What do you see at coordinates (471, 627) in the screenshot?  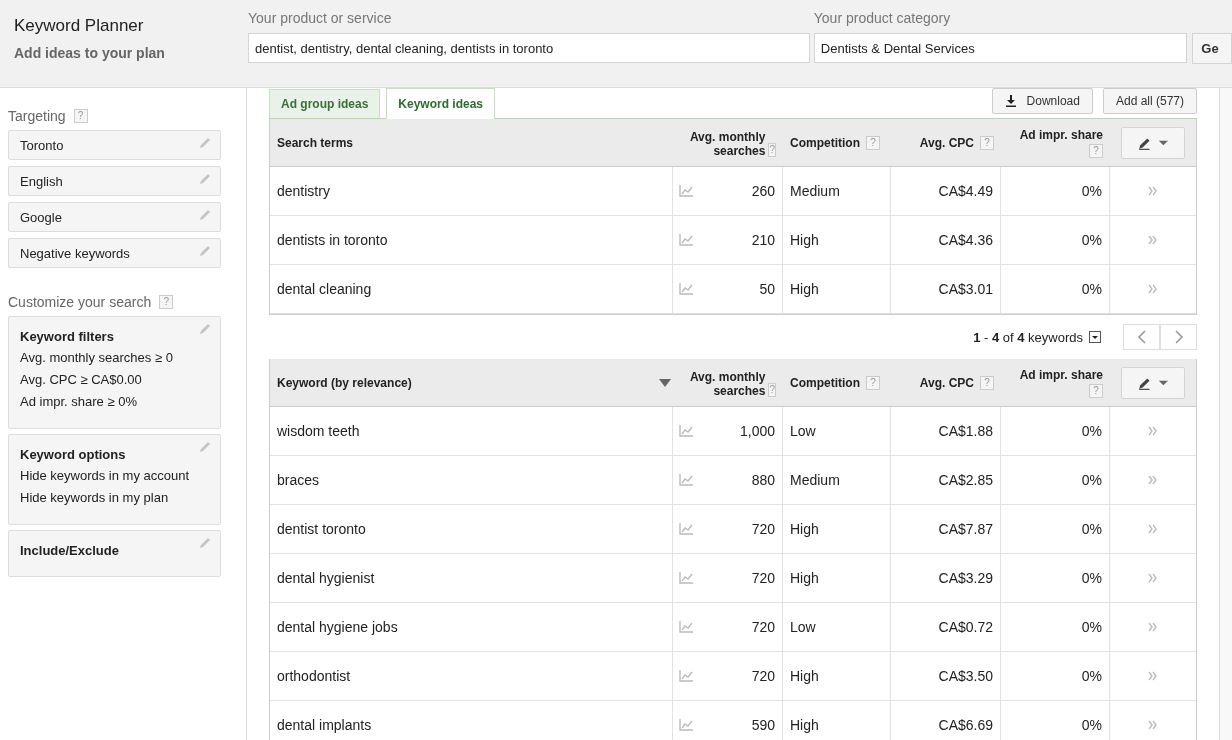 I see `keyword-cell: dental hygiene jobs` at bounding box center [471, 627].